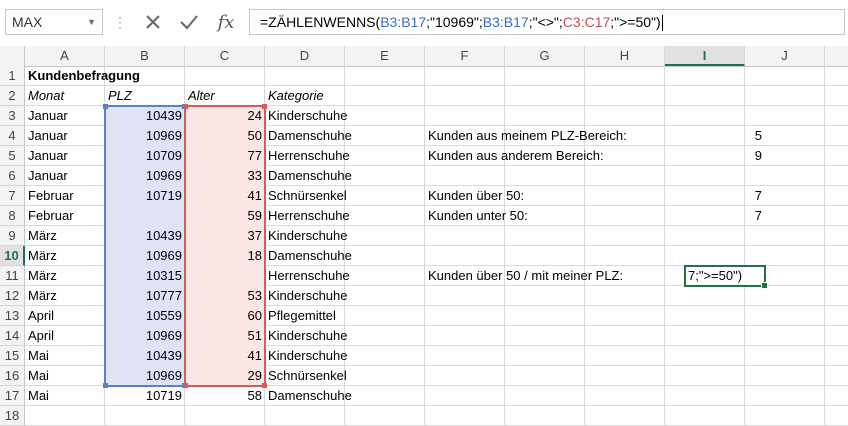 This screenshot has height=426, width=848. What do you see at coordinates (145, 216) in the screenshot?
I see `cell-plz` at bounding box center [145, 216].